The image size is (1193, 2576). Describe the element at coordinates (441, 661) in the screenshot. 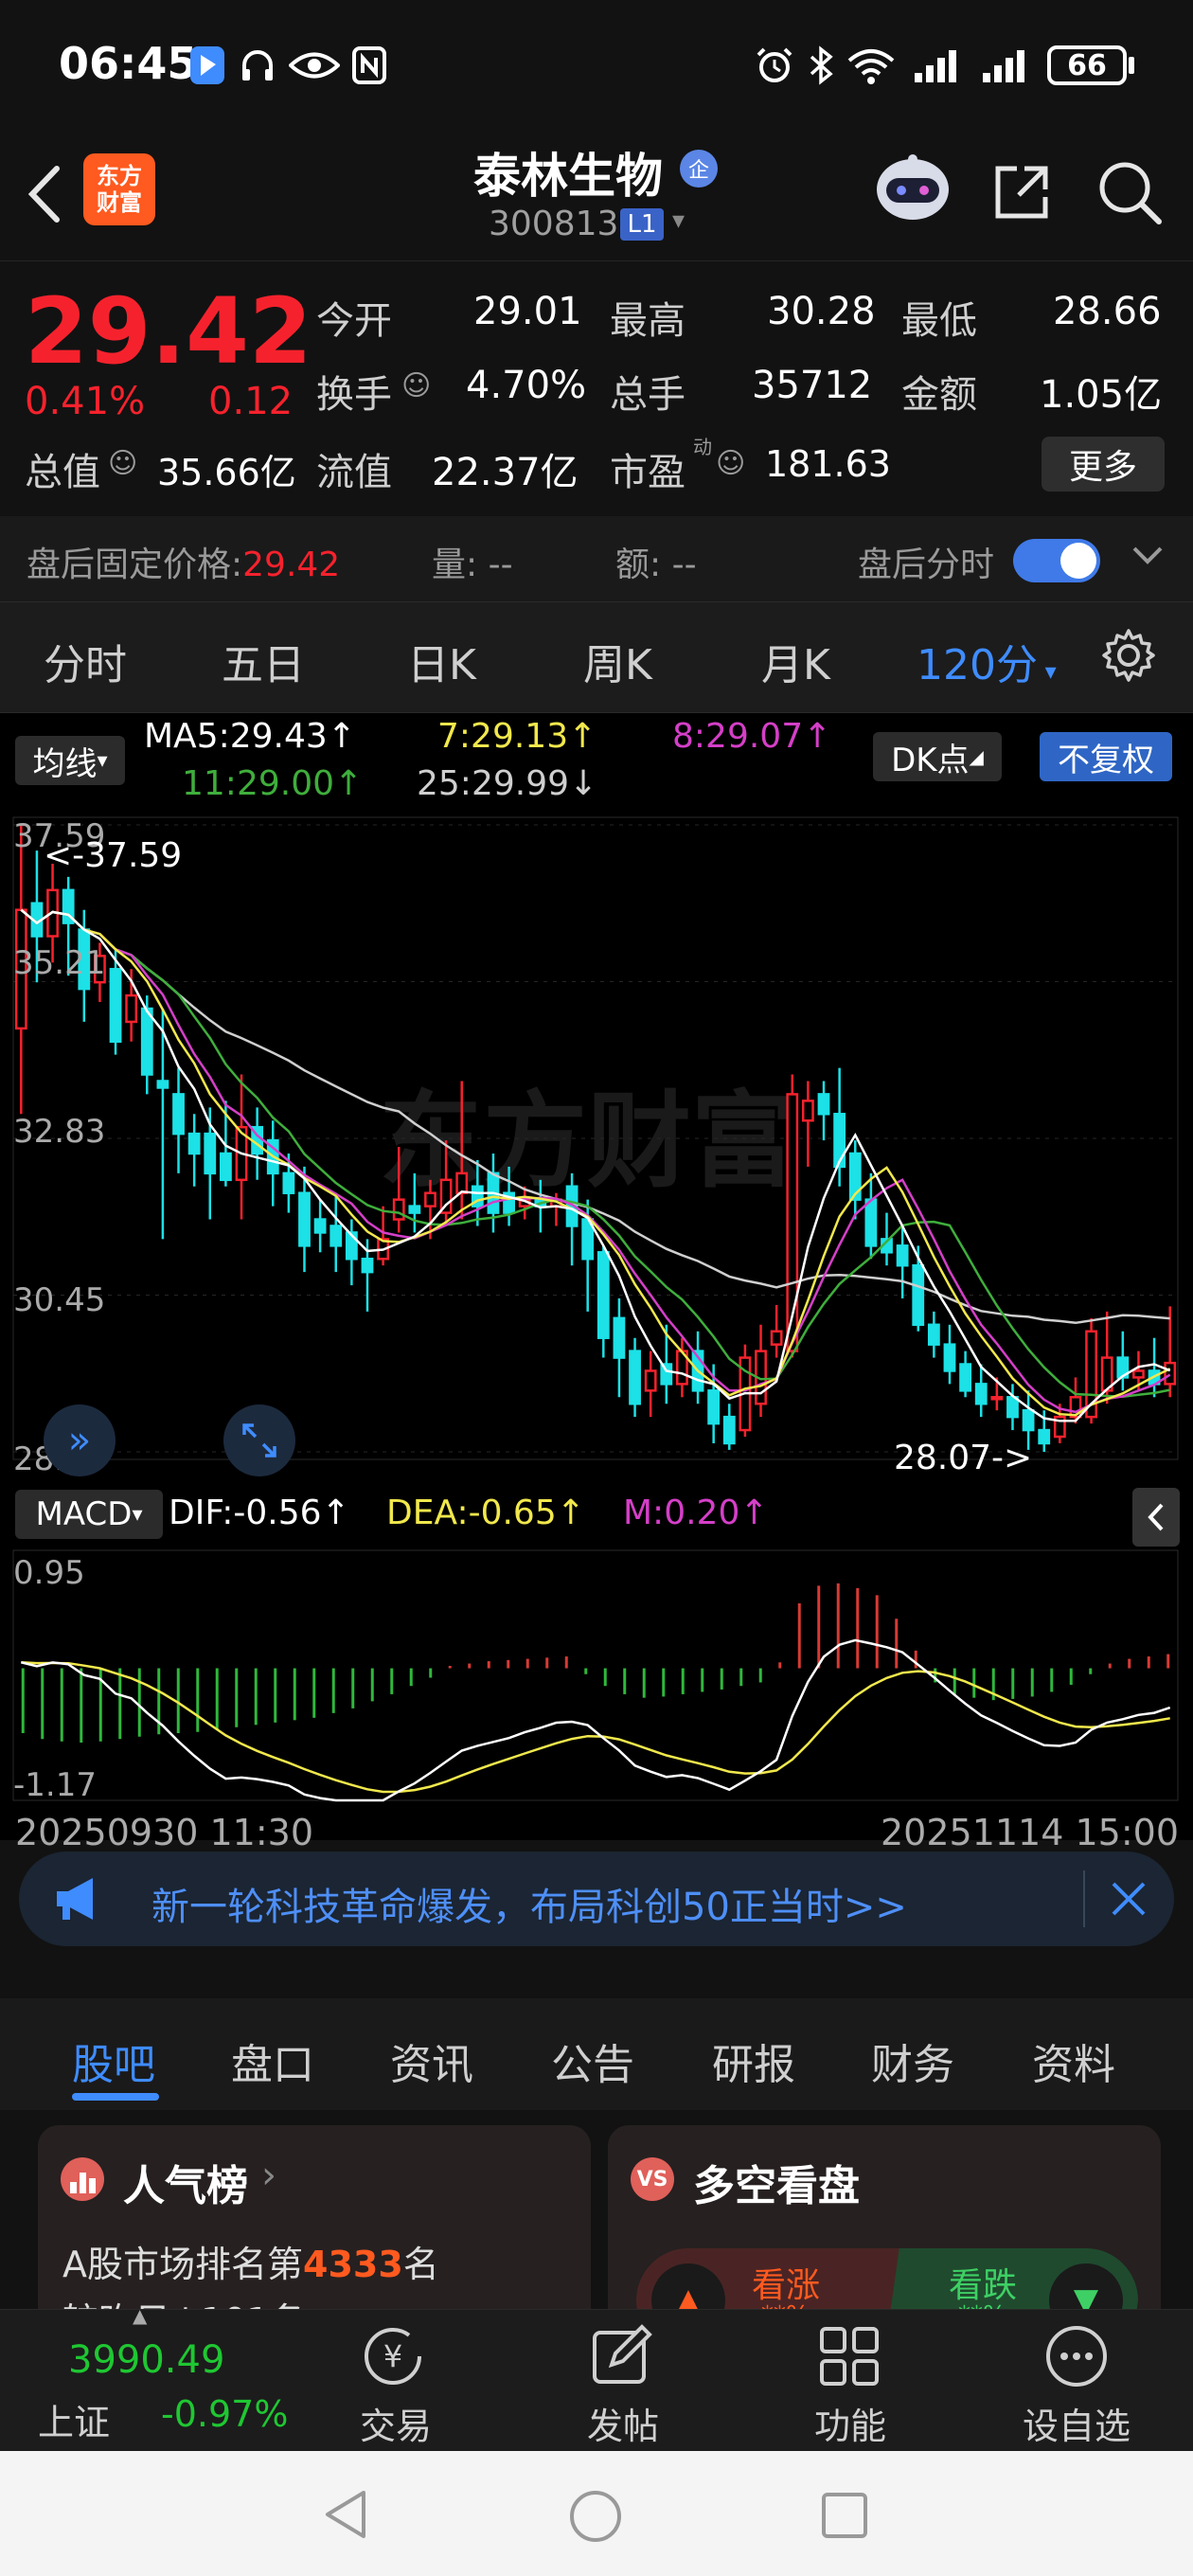

I see `tab-daily-k: 日K` at that location.